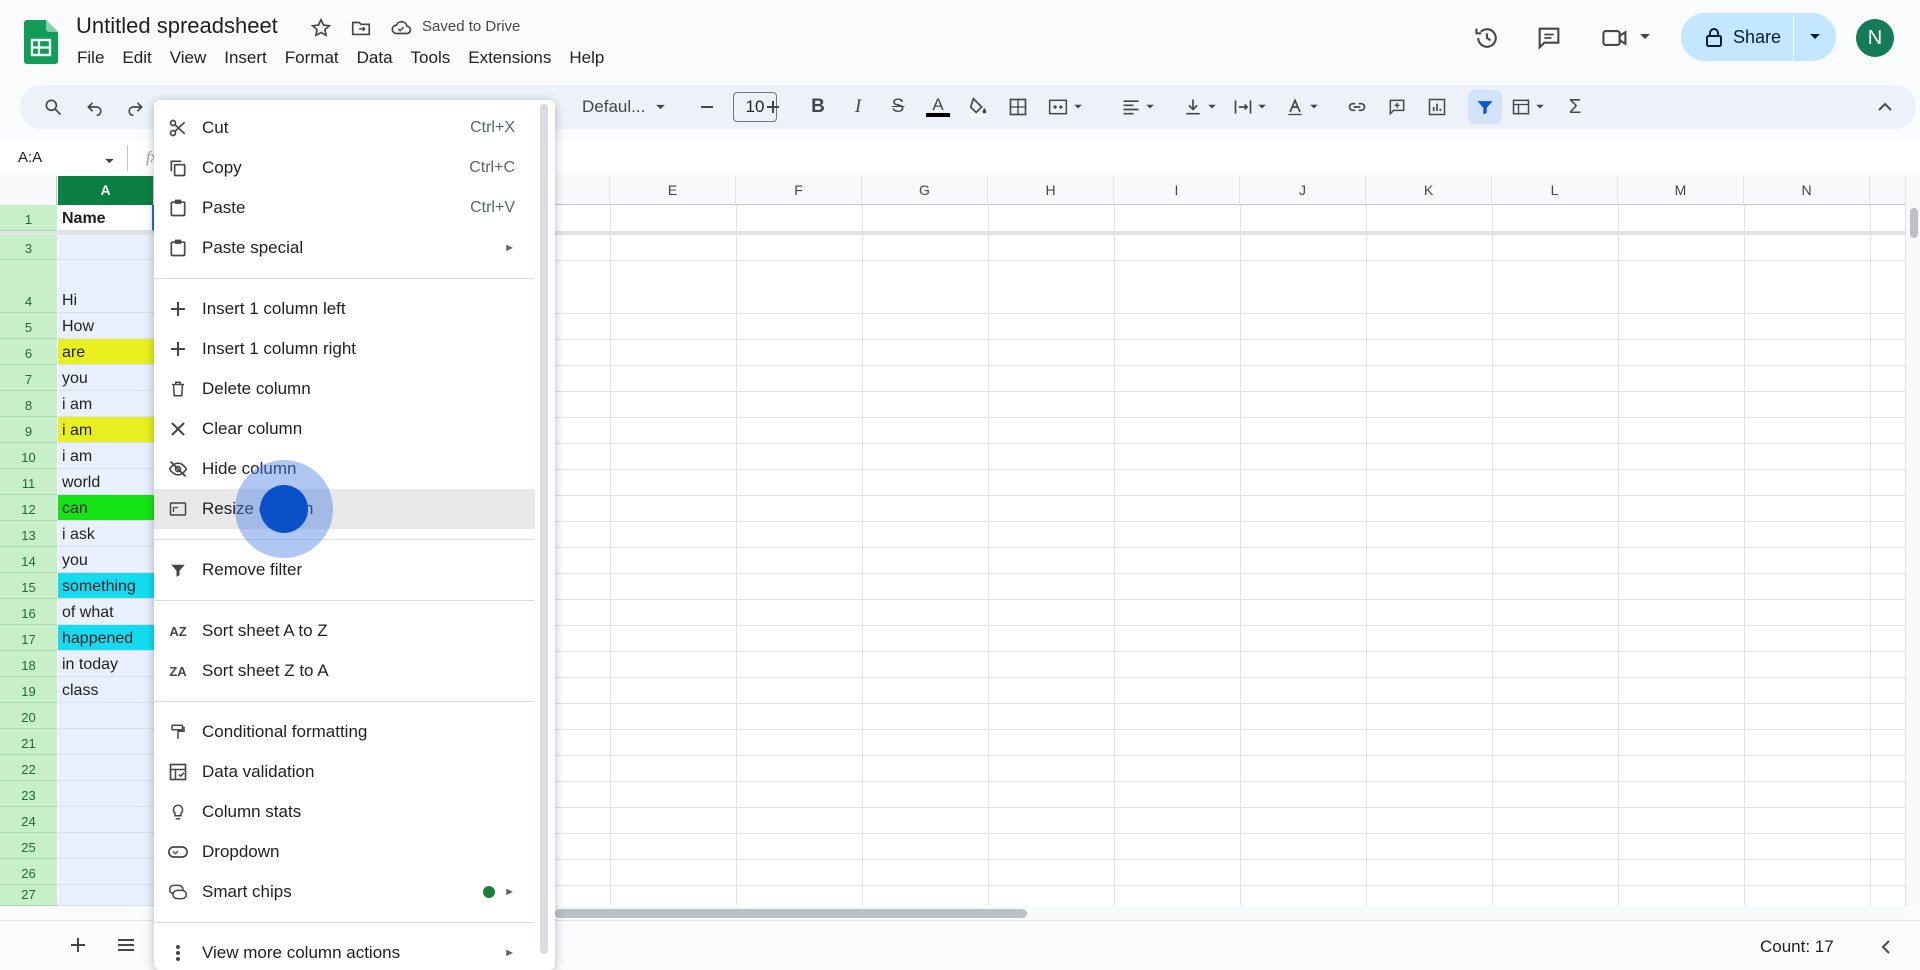  Describe the element at coordinates (28, 768) in the screenshot. I see `row-header: 22` at that location.